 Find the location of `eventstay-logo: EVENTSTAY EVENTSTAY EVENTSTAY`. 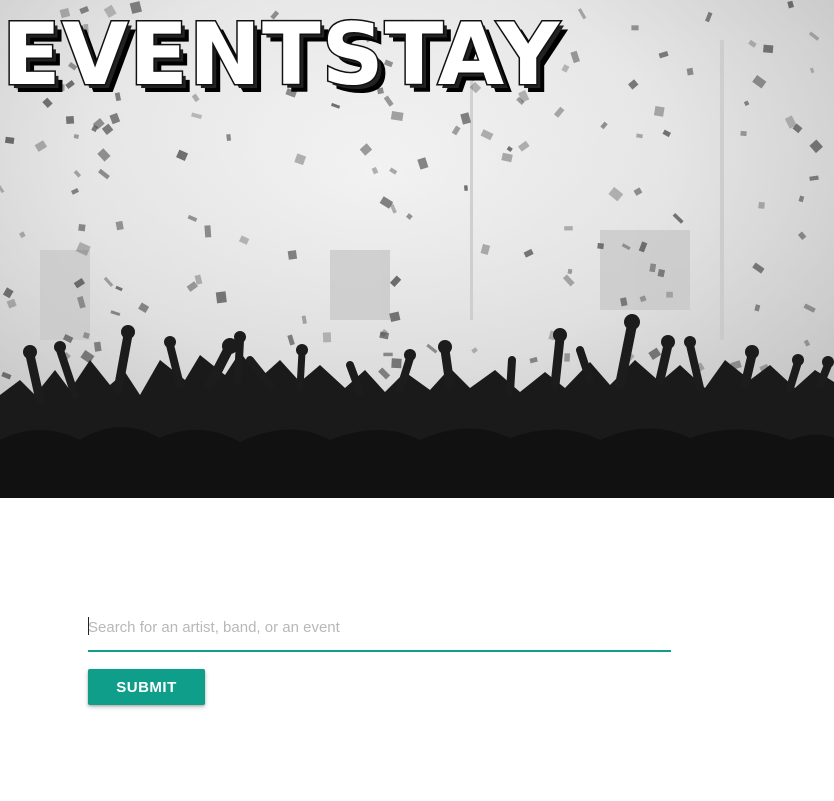

eventstay-logo: EVENTSTAY EVENTSTAY EVENTSTAY is located at coordinates (284, 52).